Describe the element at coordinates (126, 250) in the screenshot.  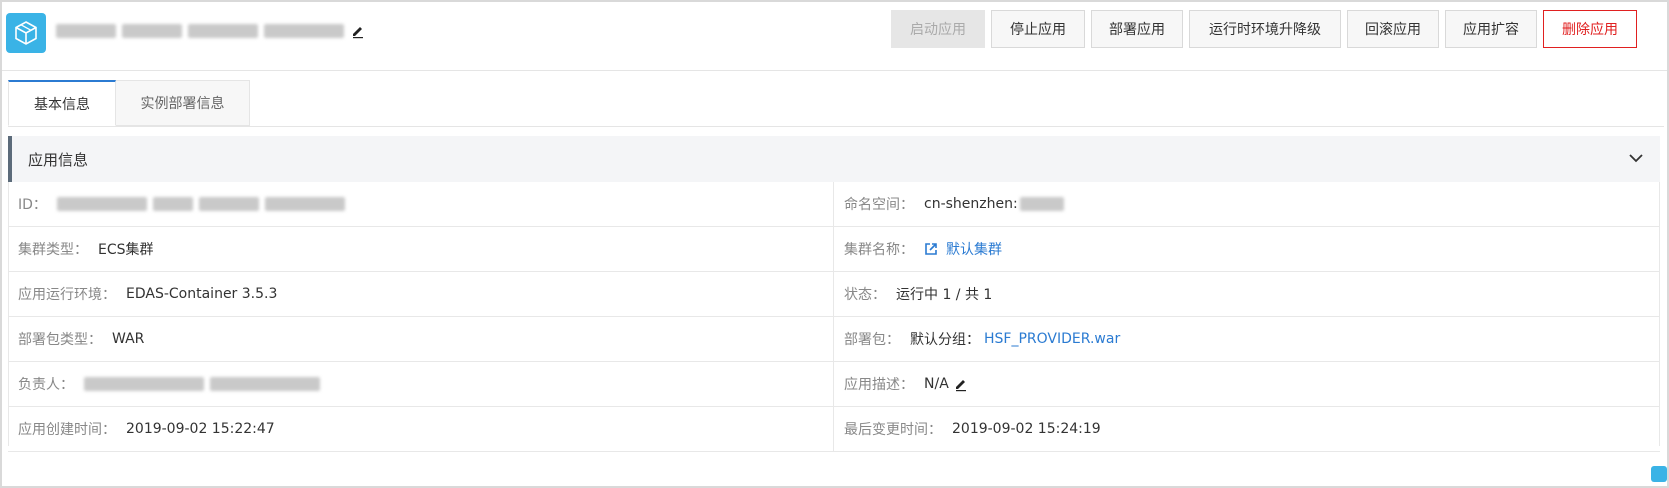
I see `cluster-type-value: ECS集群` at that location.